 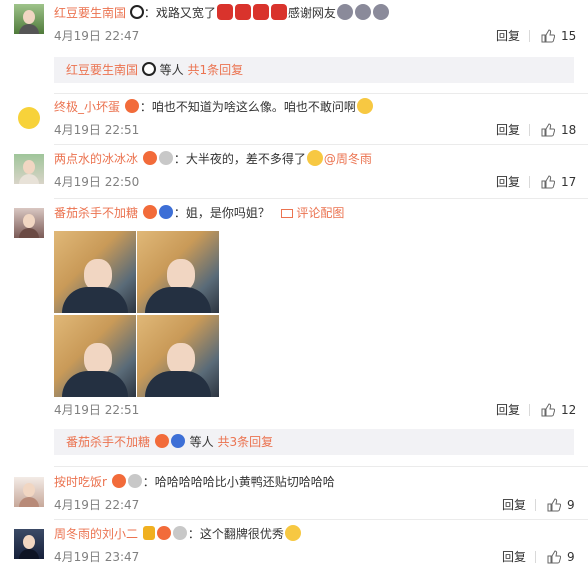 I want to click on sub-reply-count-link: 共1条回复, so click(x=216, y=70).